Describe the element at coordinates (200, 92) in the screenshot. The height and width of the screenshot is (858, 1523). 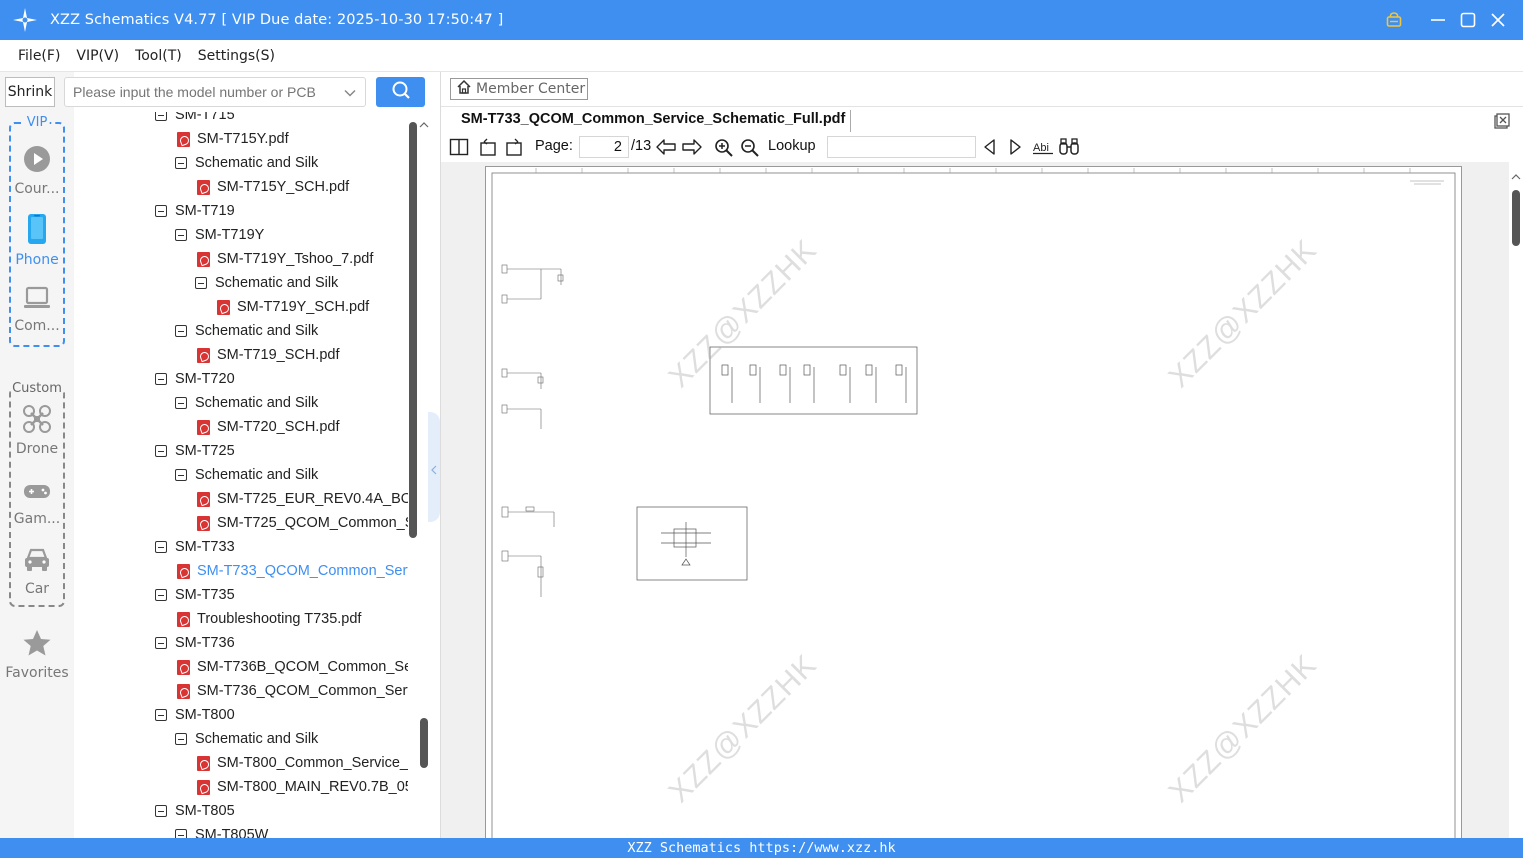
I see `model-search-input` at that location.